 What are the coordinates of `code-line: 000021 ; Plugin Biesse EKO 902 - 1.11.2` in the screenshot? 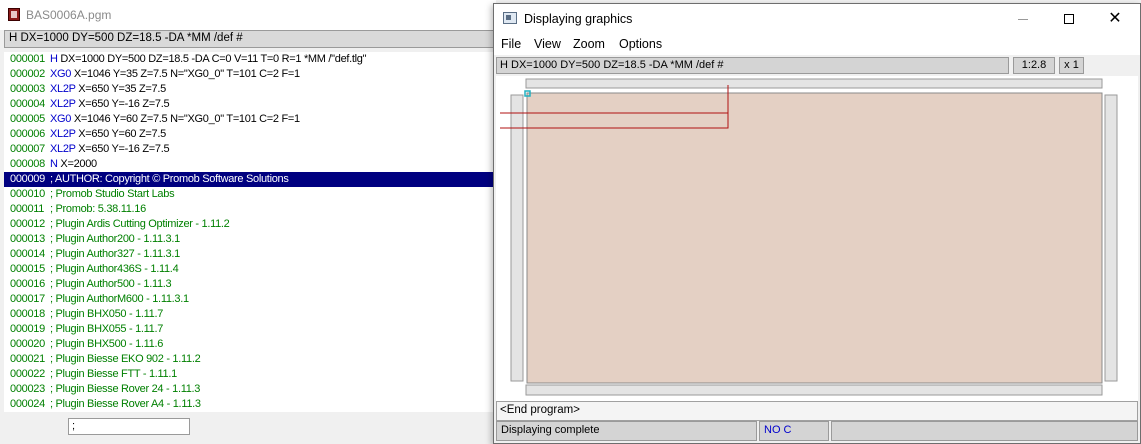 It's located at (250, 359).